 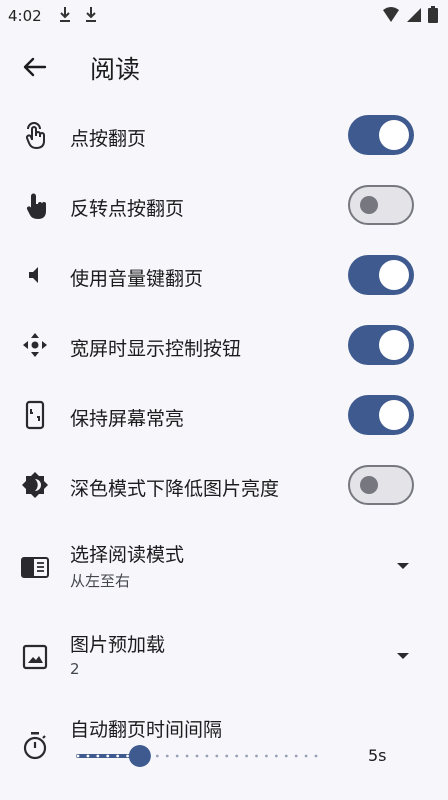 I want to click on setting-row-volume-keys: 使用音量键翻页, so click(x=224, y=275).